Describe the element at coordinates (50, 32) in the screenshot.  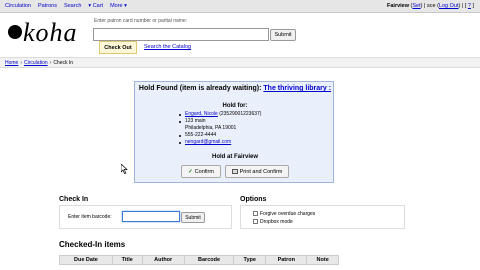
I see `logo-text: koha` at that location.